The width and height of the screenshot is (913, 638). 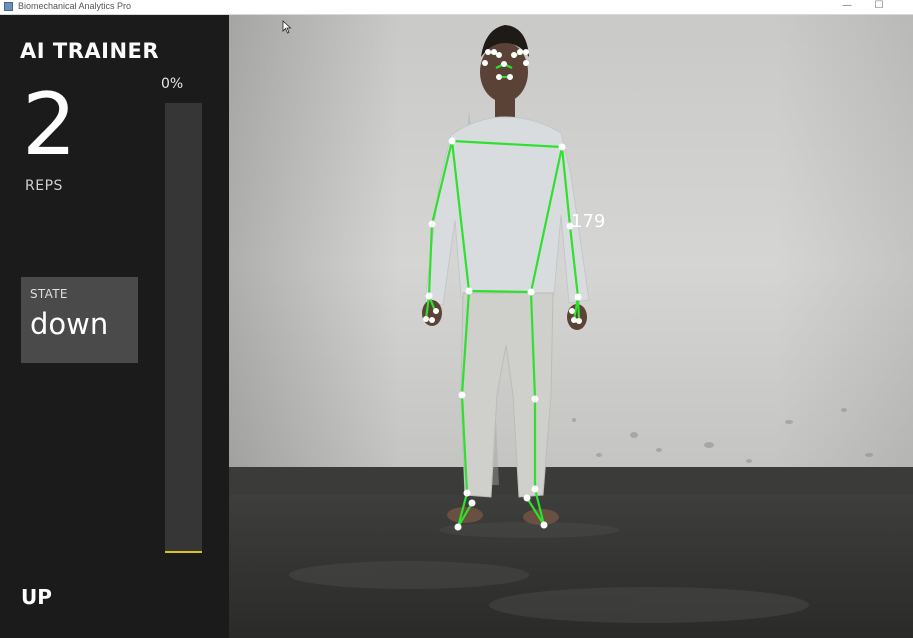 I want to click on direction-indicator: UP, so click(x=36, y=597).